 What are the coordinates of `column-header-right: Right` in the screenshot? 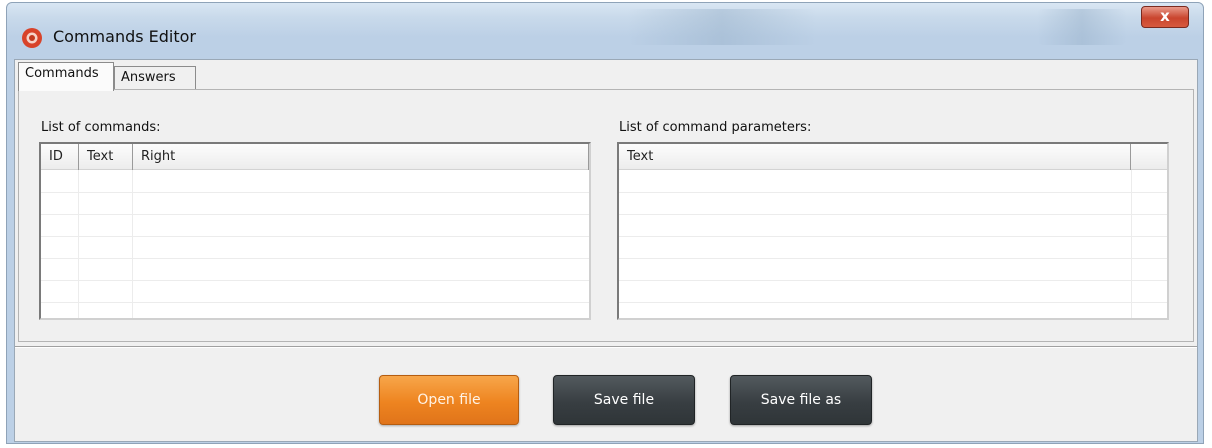 It's located at (361, 157).